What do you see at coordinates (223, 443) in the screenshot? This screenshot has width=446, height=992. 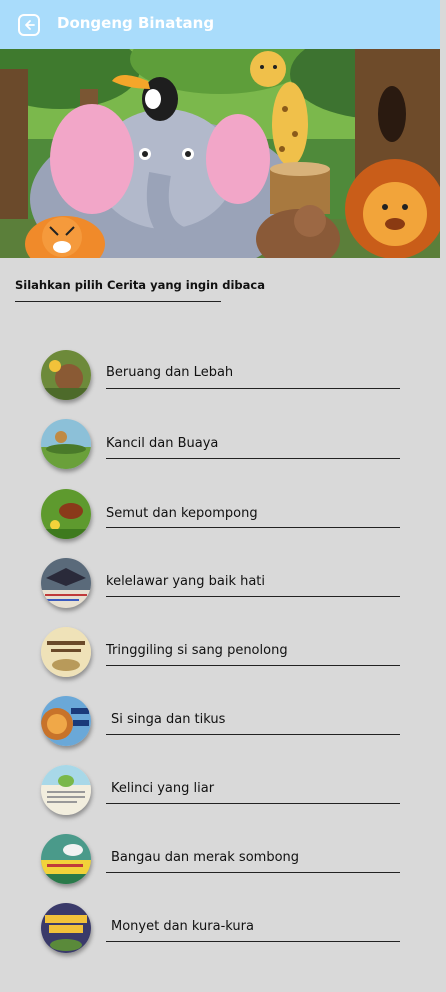 I see `story-item-kancil-dan-buaya: Kancil dan Buaya` at bounding box center [223, 443].